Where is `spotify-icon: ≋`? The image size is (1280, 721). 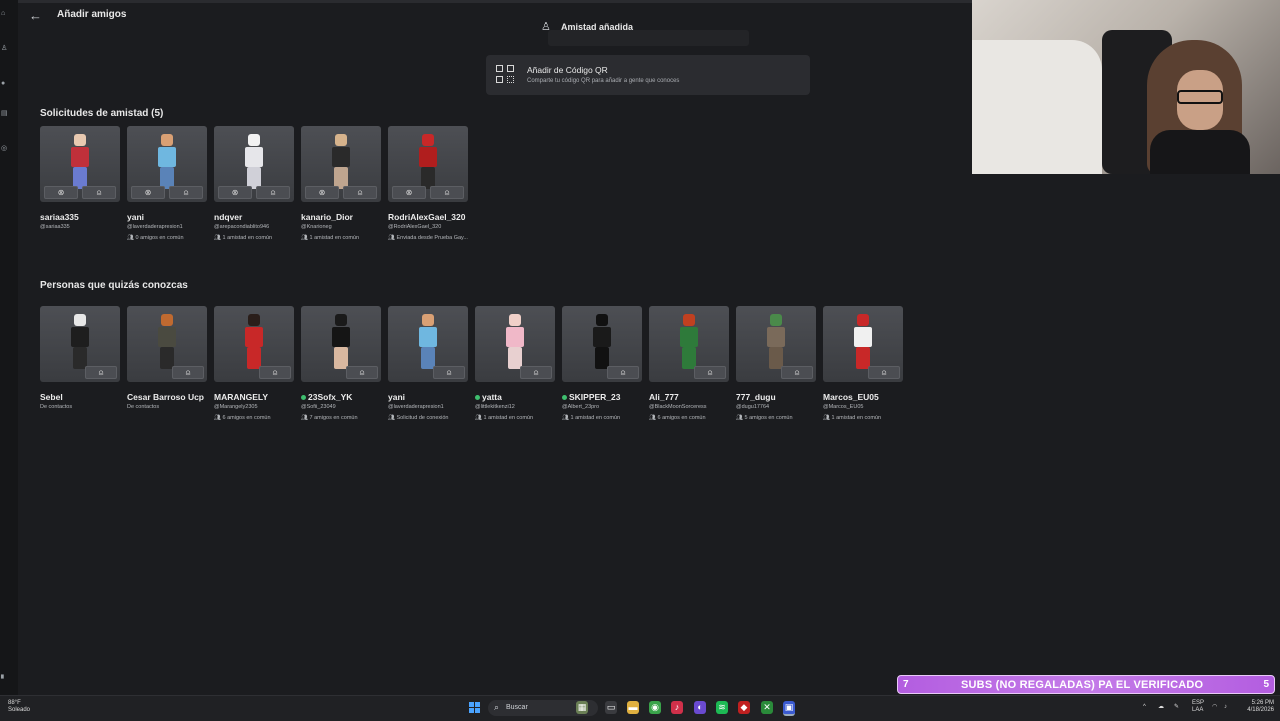
spotify-icon: ≋ is located at coordinates (722, 707).